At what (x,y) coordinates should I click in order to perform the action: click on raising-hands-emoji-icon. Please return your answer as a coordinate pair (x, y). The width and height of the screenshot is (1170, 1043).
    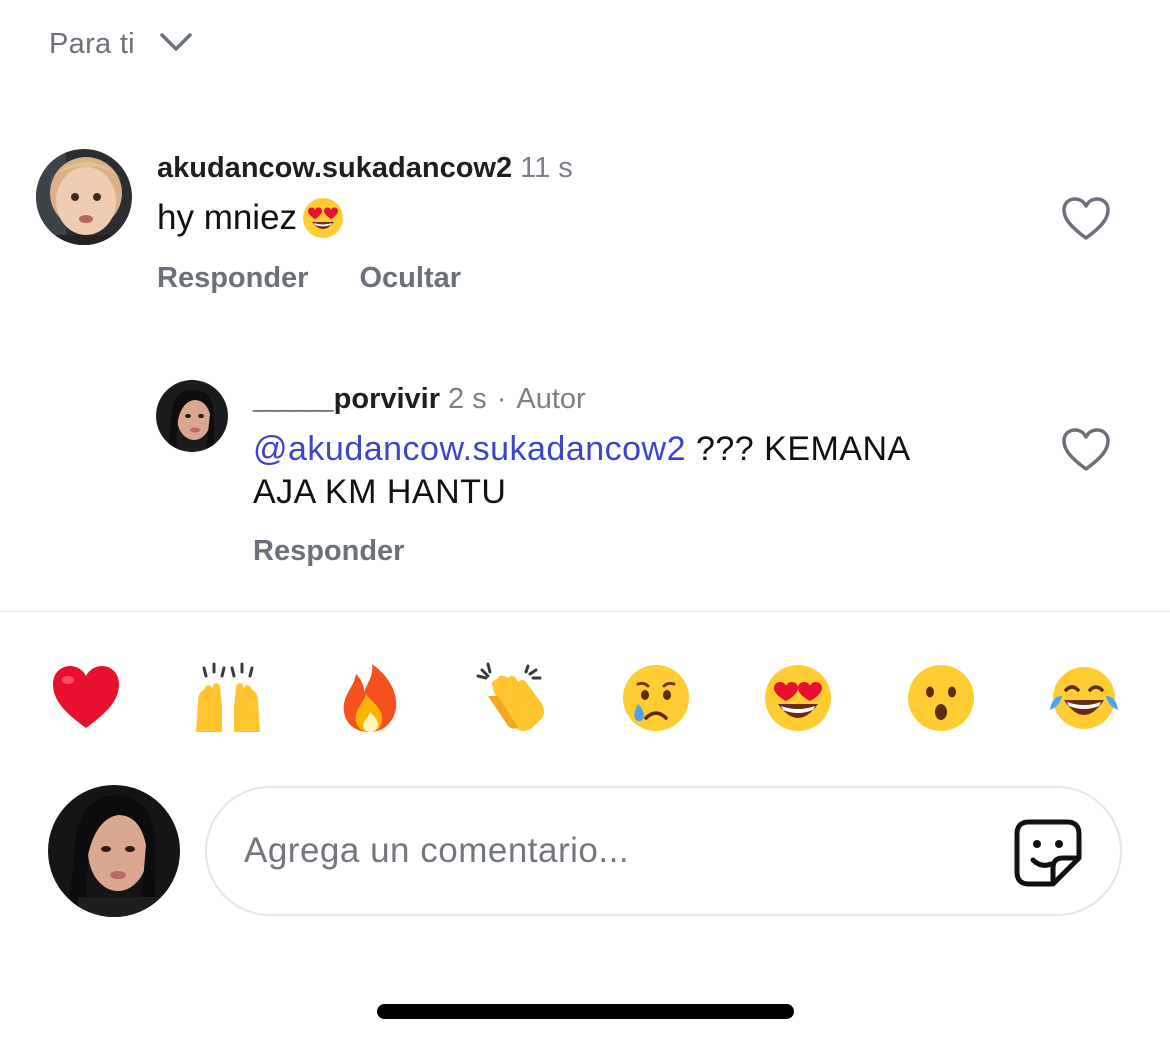
    Looking at the image, I should click on (228, 698).